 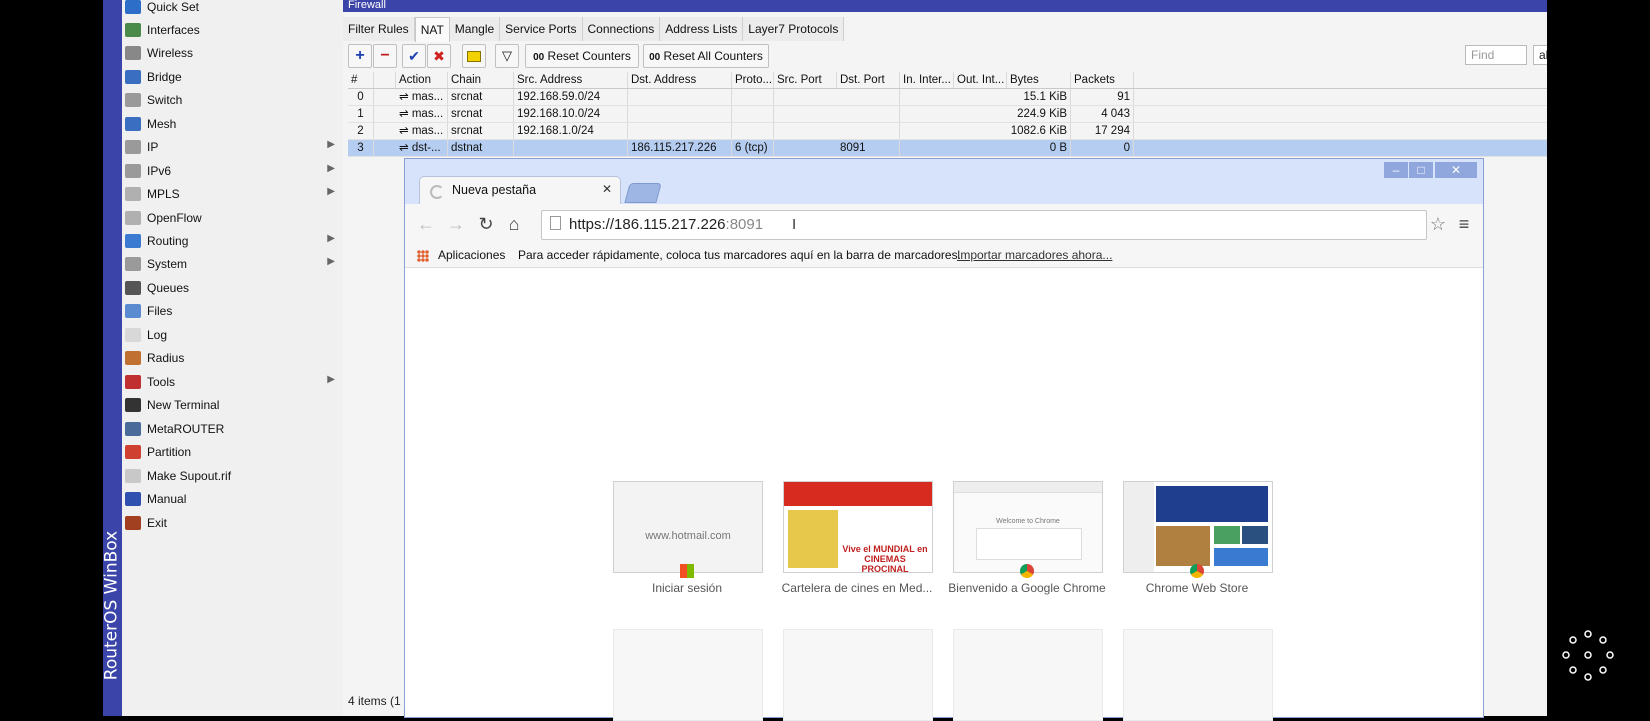 I want to click on col-src-port: Src. Port, so click(x=805, y=80).